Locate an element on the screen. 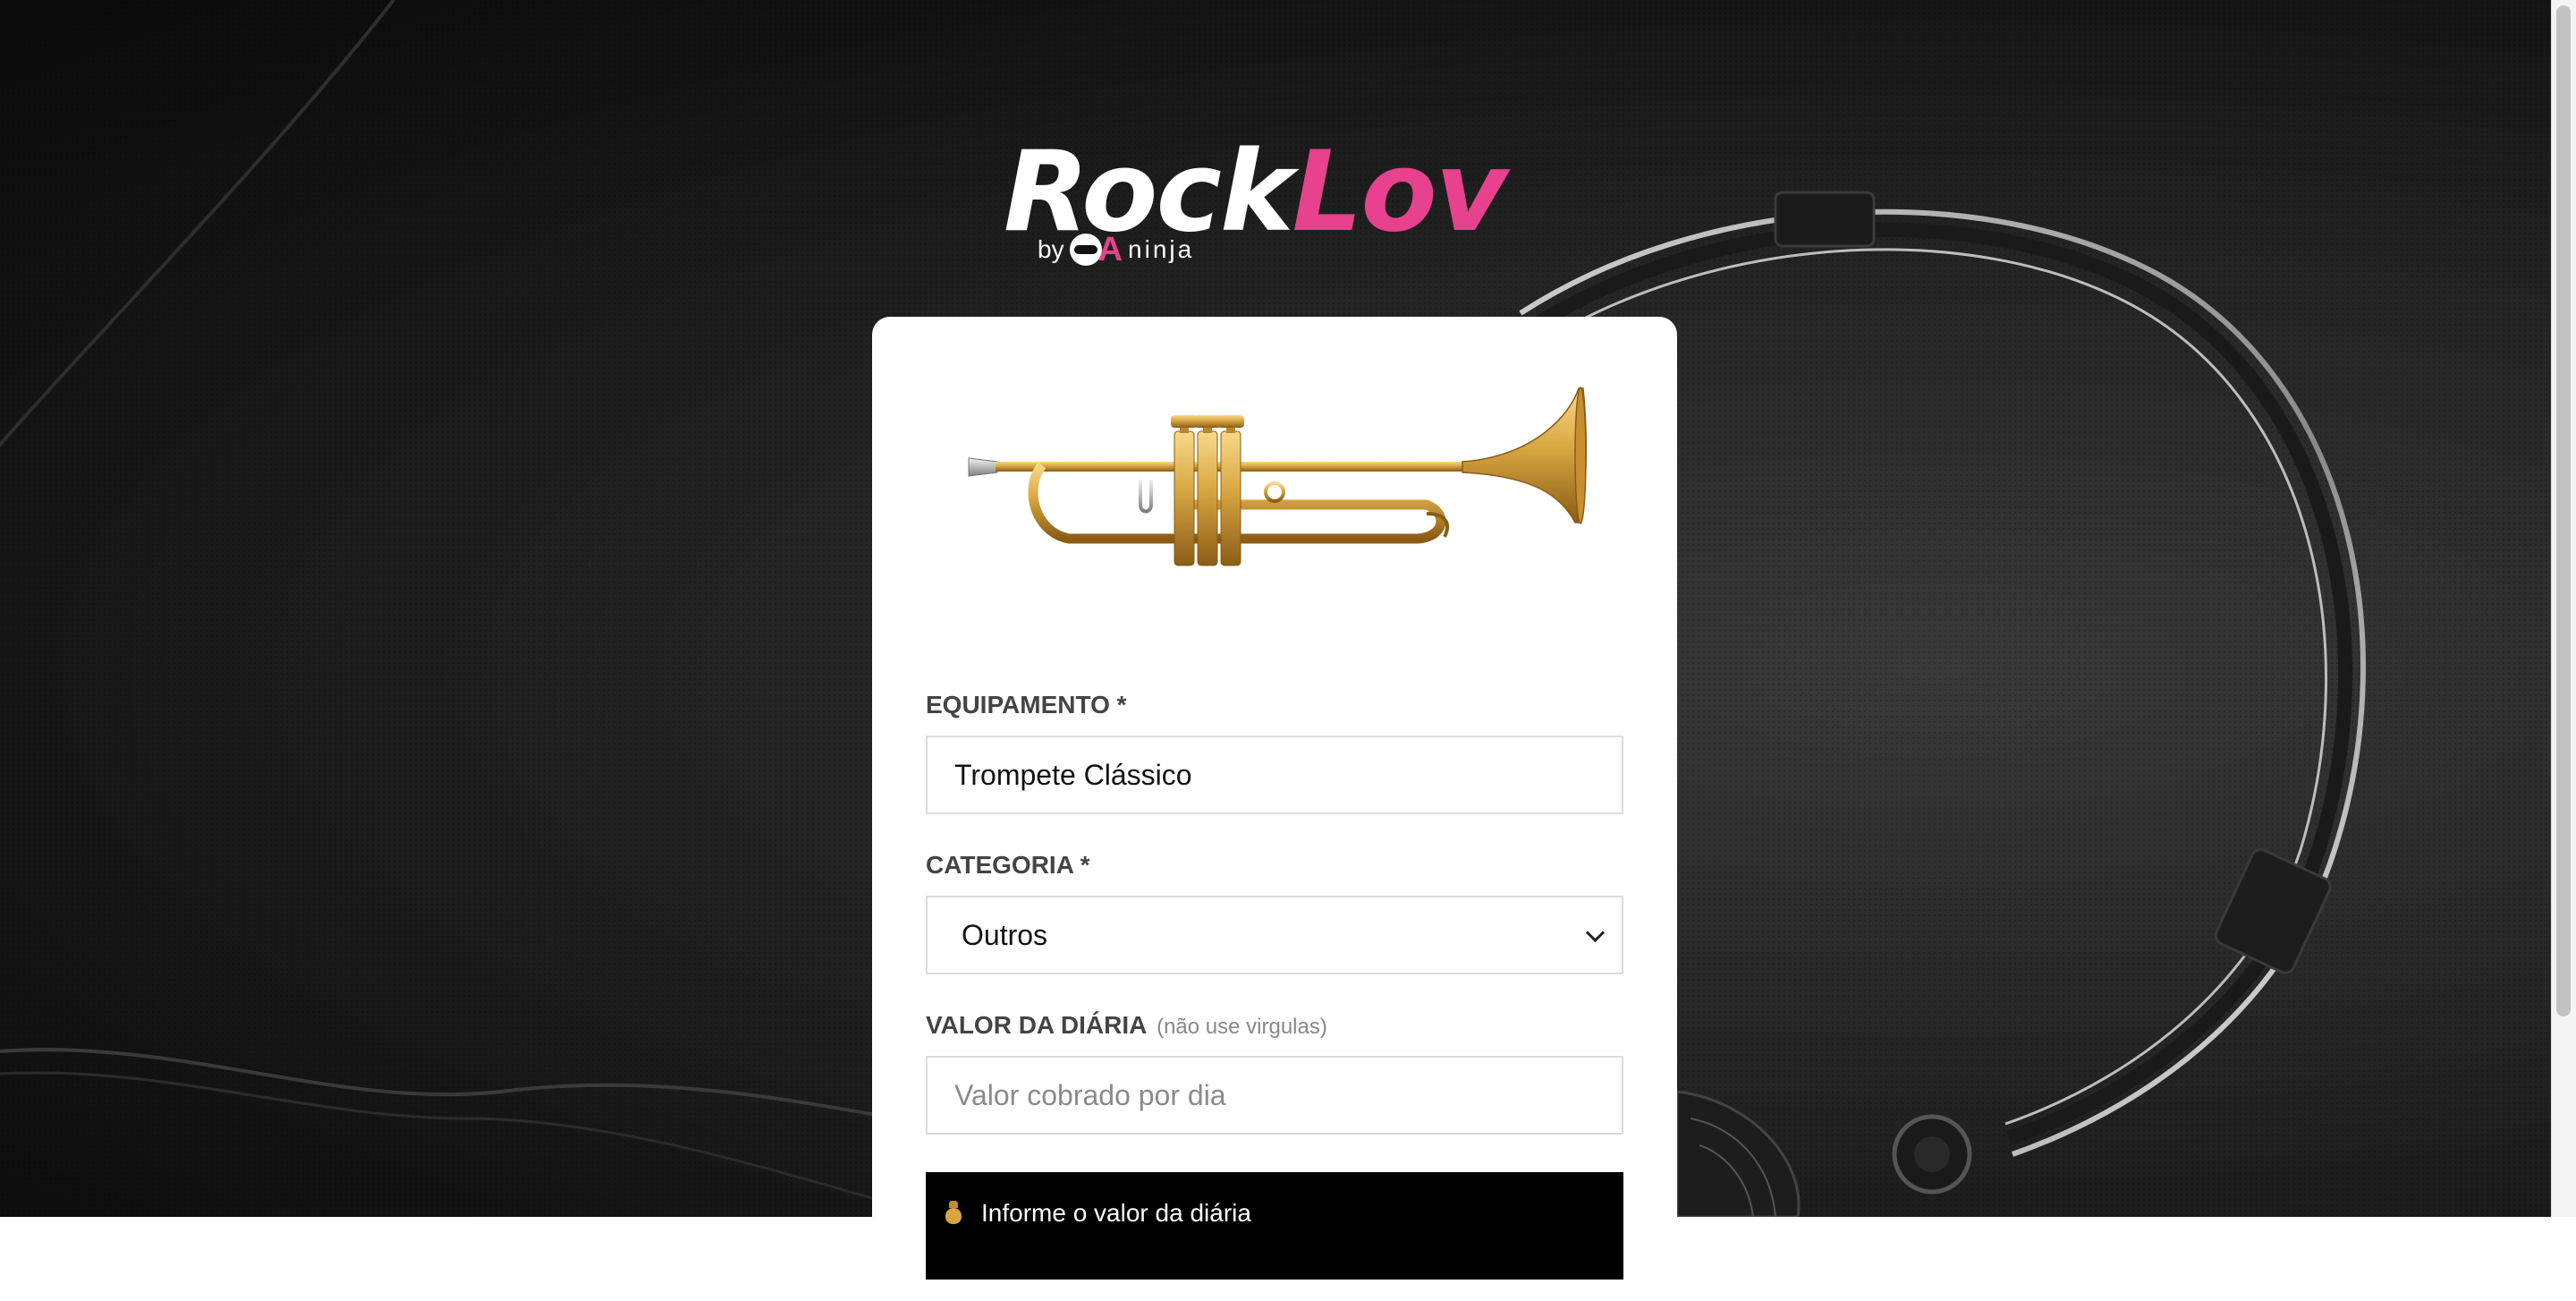 Image resolution: width=2576 pixels, height=1301 pixels. equipment-field is located at coordinates (1274, 775).